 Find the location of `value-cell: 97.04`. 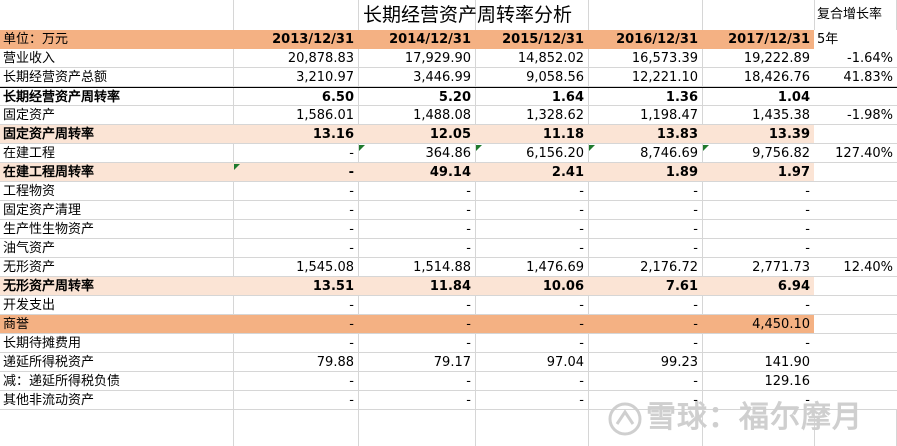

value-cell: 97.04 is located at coordinates (531, 362).